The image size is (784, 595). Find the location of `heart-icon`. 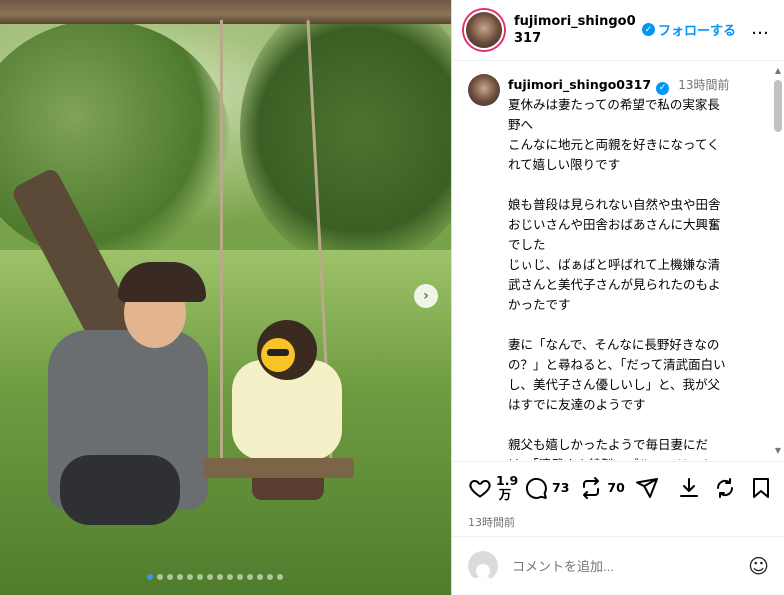

heart-icon is located at coordinates (480, 489).